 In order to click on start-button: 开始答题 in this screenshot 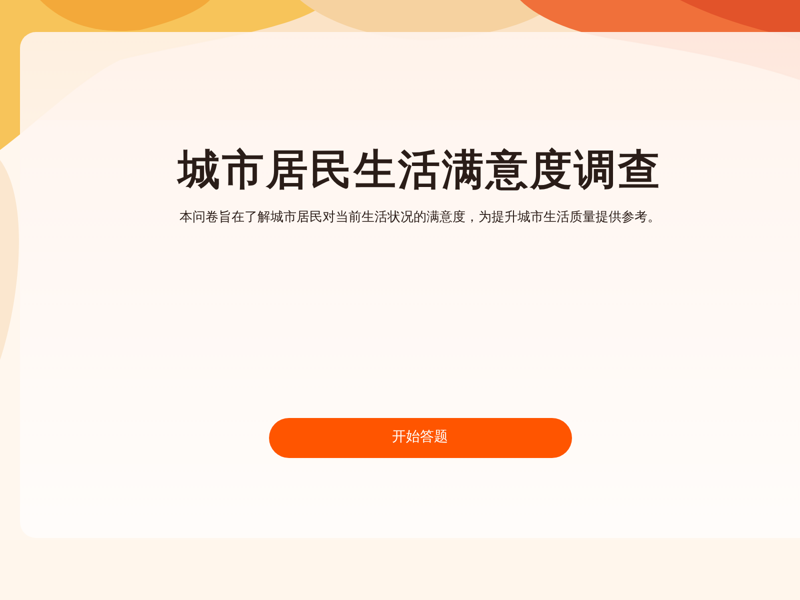, I will do `click(420, 438)`.